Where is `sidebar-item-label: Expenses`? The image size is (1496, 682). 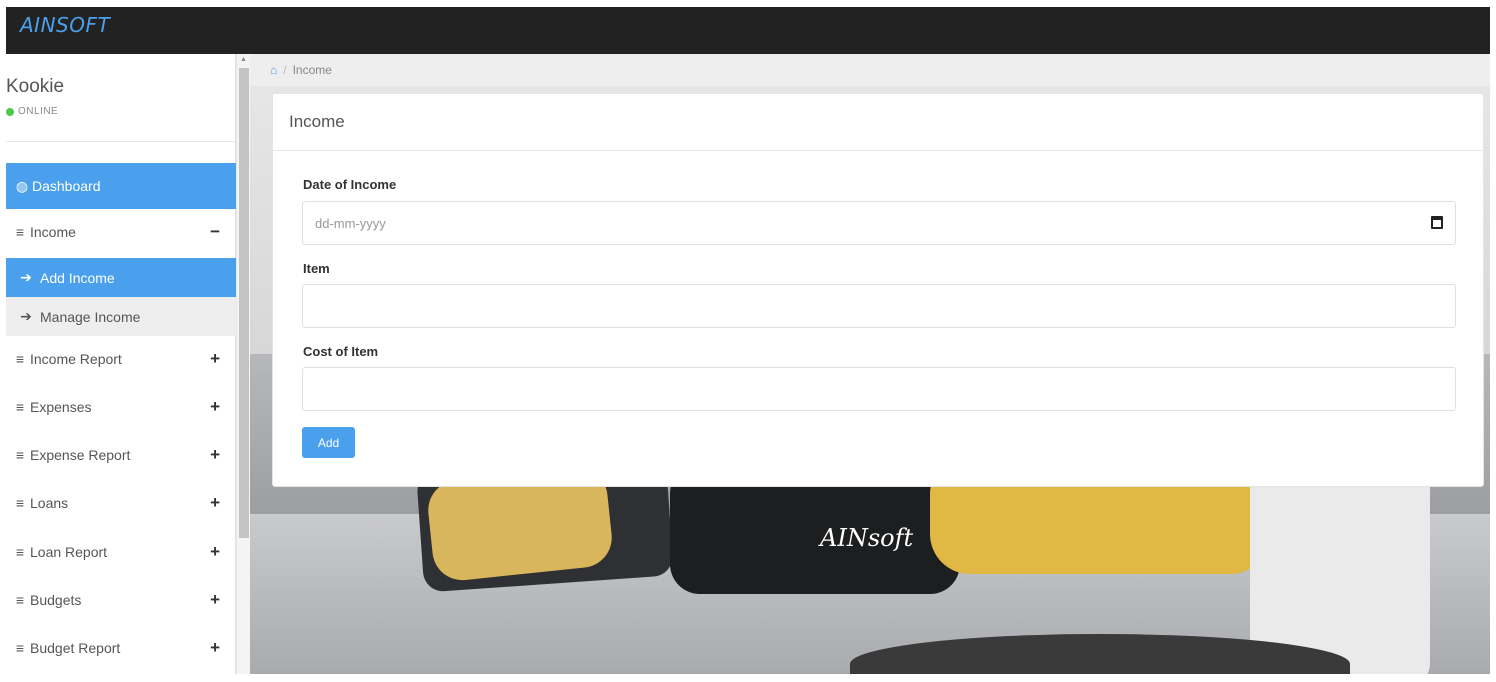 sidebar-item-label: Expenses is located at coordinates (61, 407).